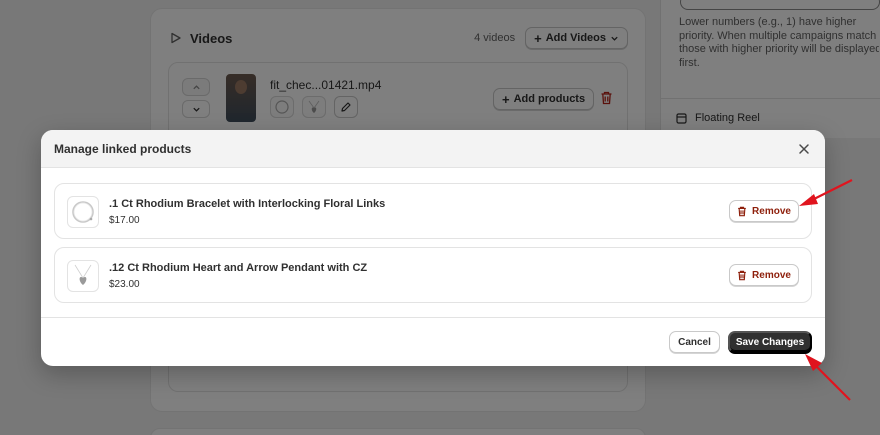 The width and height of the screenshot is (880, 435). Describe the element at coordinates (124, 220) in the screenshot. I see `product-price: $17.00` at that location.